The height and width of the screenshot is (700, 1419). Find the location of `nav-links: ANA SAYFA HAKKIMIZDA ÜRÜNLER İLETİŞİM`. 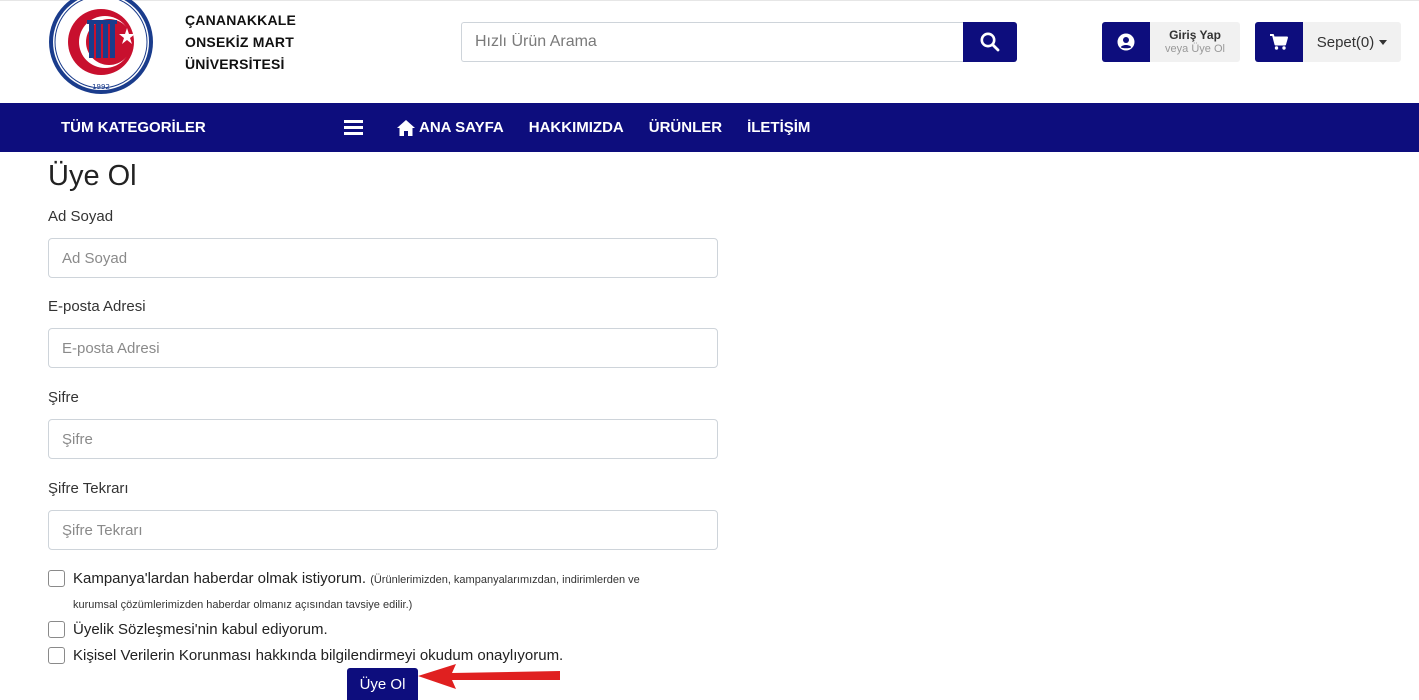

nav-links: ANA SAYFA HAKKIMIZDA ÜRÜNLER İLETİŞİM is located at coordinates (615, 127).